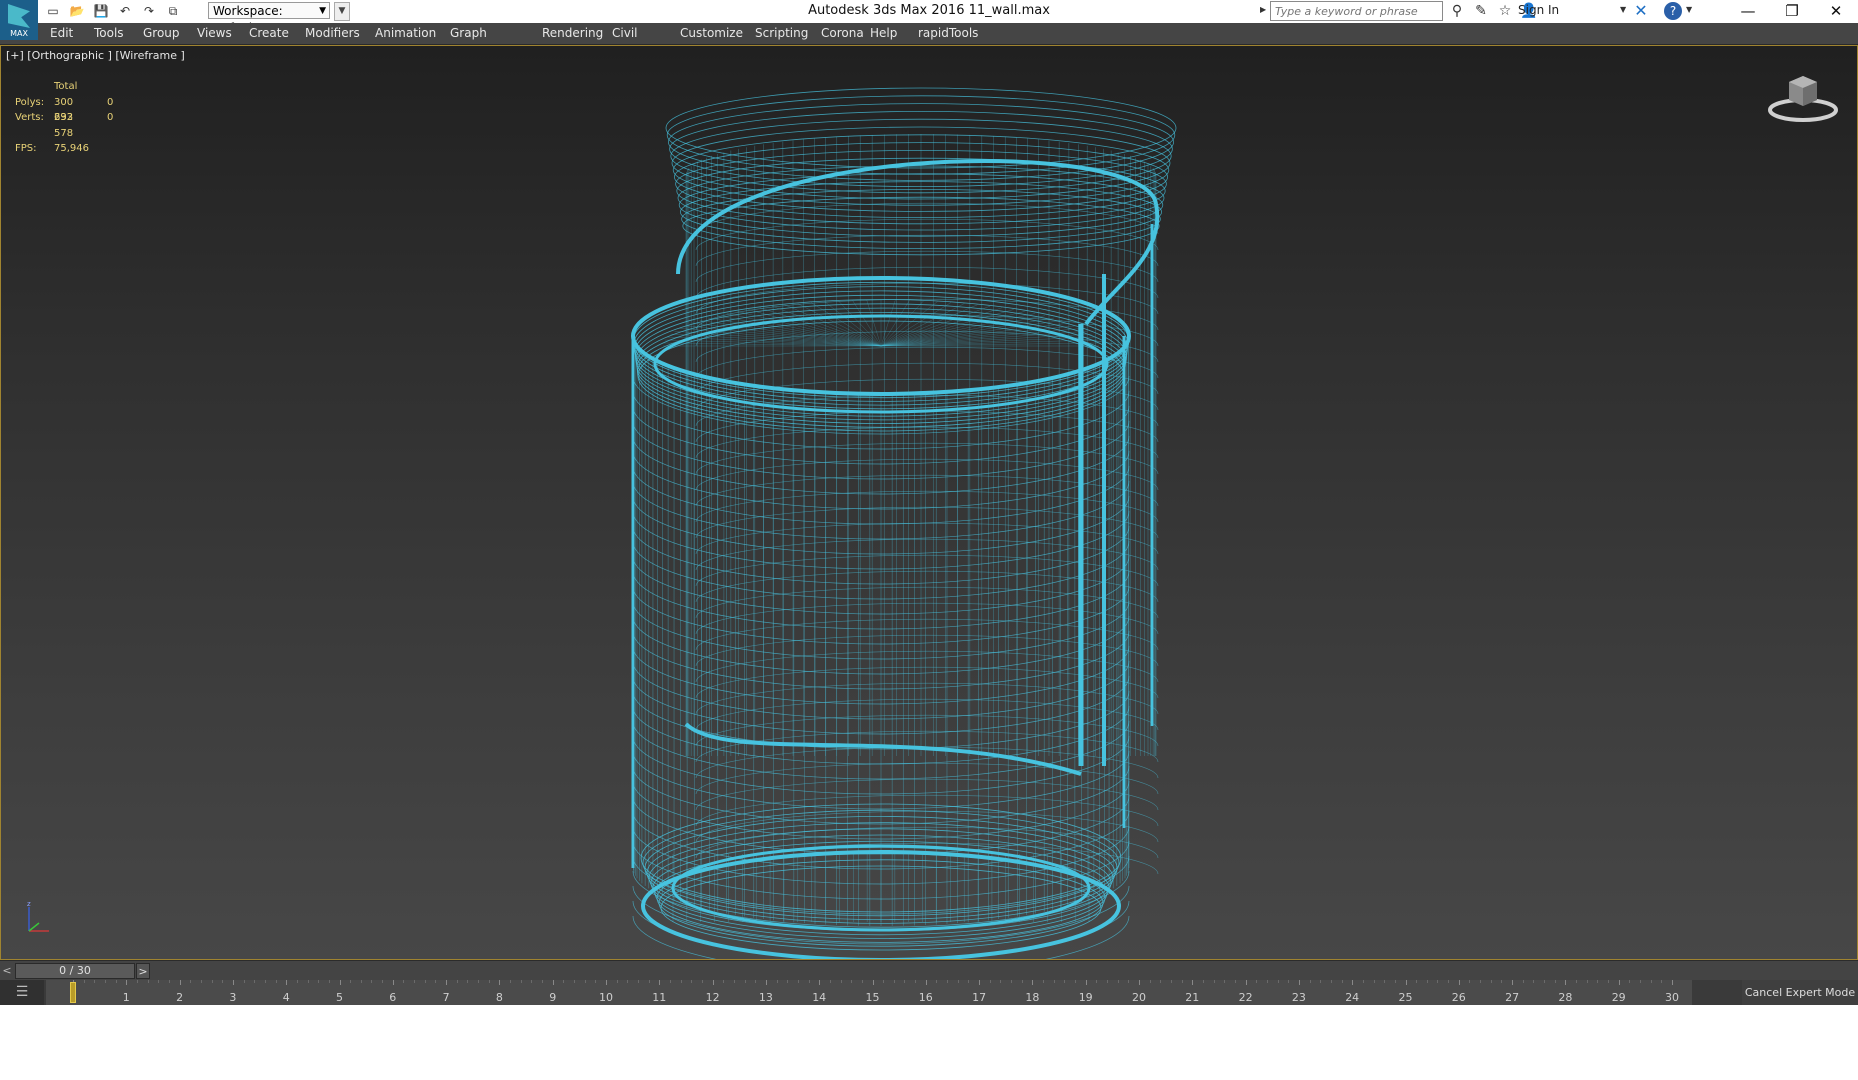  I want to click on menu-item-edit: Edit, so click(61, 33).